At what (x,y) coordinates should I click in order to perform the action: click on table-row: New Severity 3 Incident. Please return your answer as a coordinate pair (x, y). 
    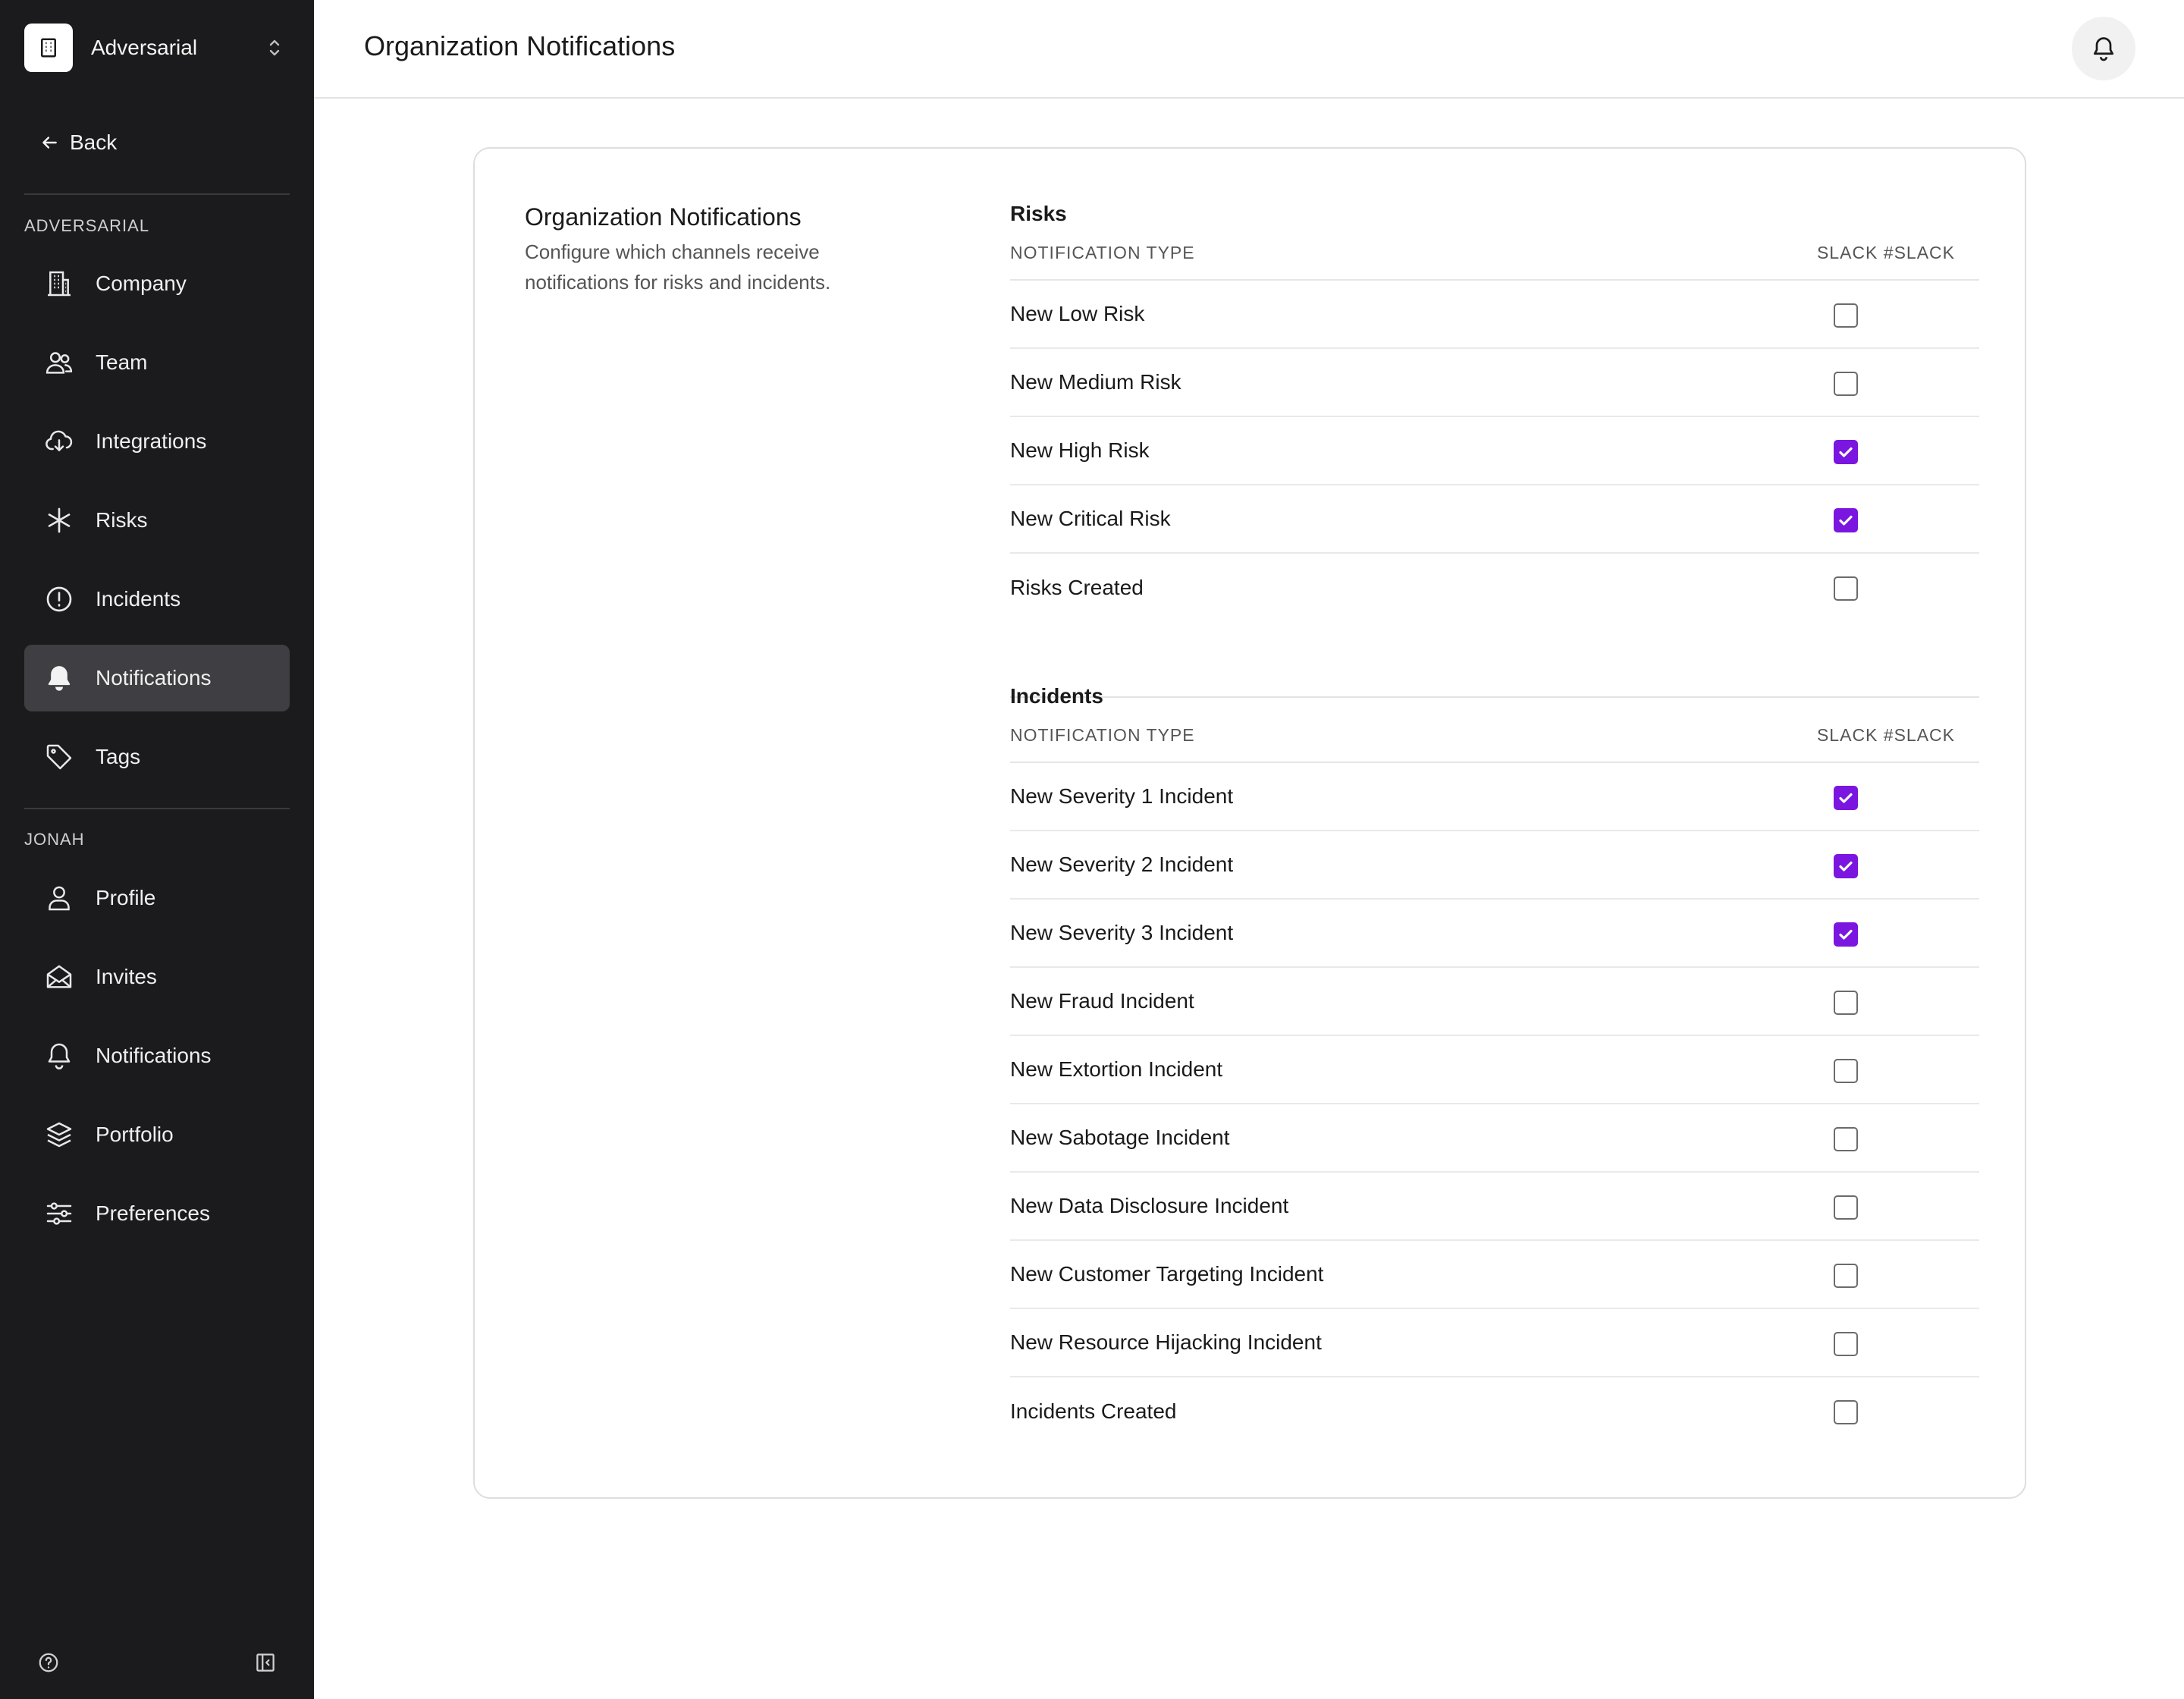
    Looking at the image, I should click on (1494, 934).